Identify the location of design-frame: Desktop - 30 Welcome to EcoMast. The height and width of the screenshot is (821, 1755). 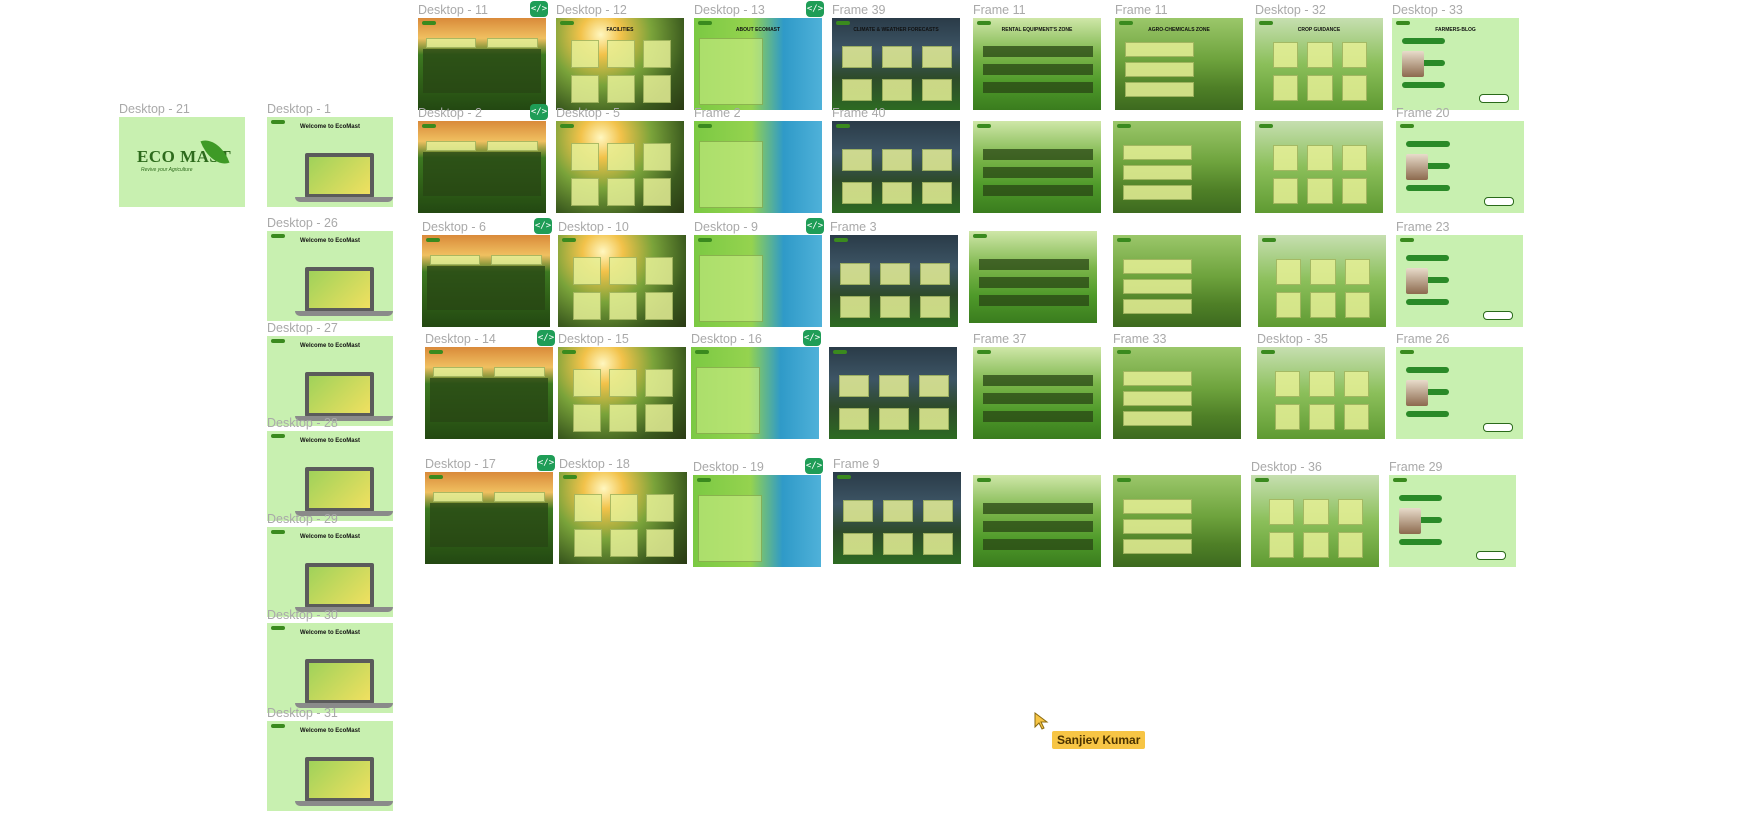
(330, 660).